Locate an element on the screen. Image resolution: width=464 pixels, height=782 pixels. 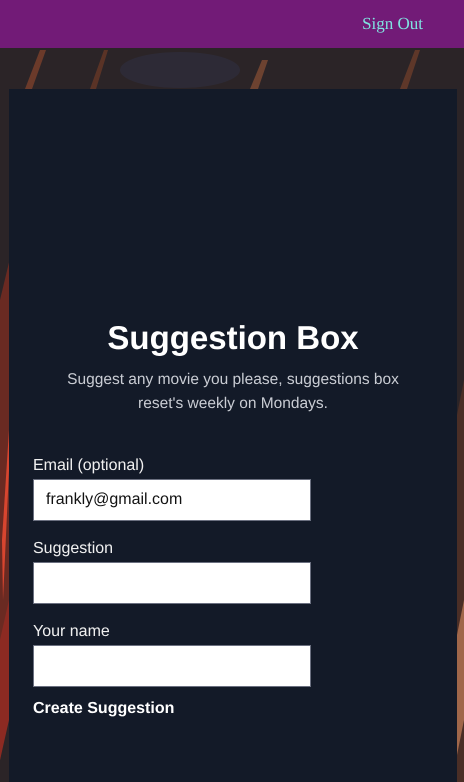
field-label: Your name is located at coordinates (72, 632).